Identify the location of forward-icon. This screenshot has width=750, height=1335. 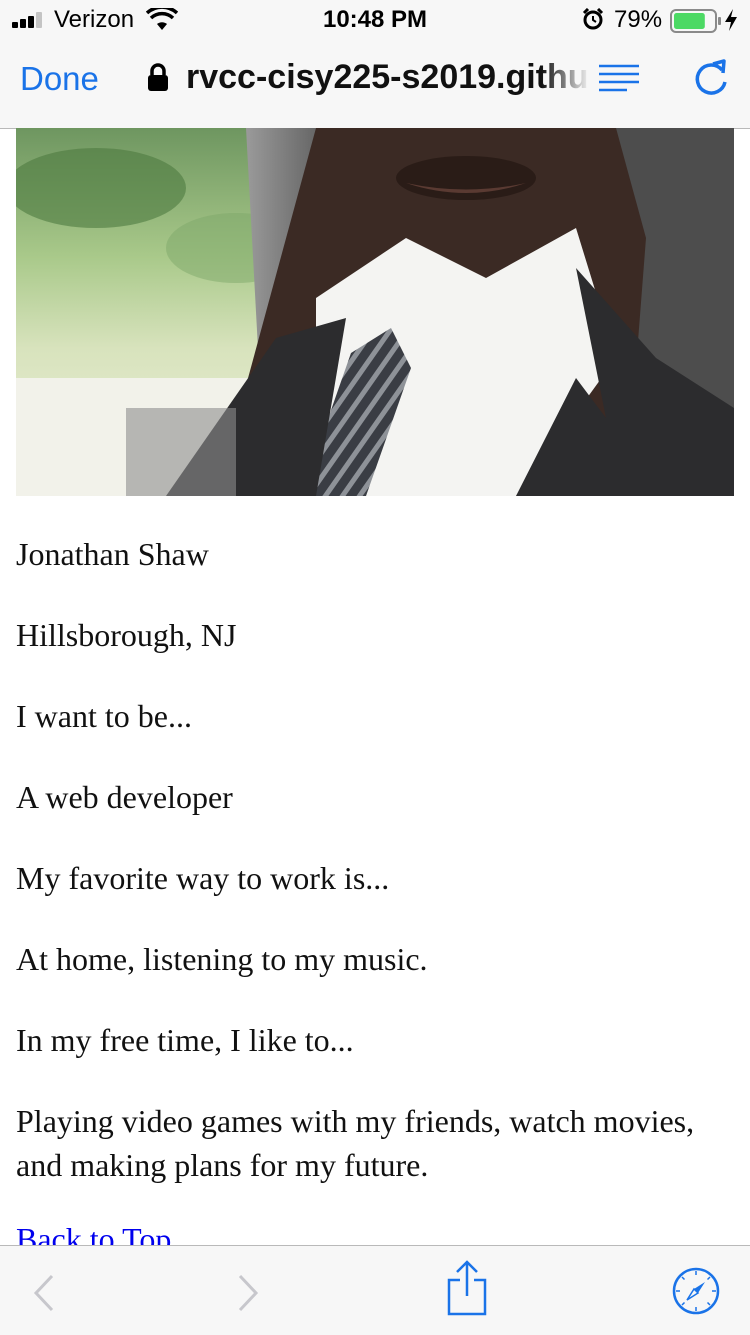
(248, 1293).